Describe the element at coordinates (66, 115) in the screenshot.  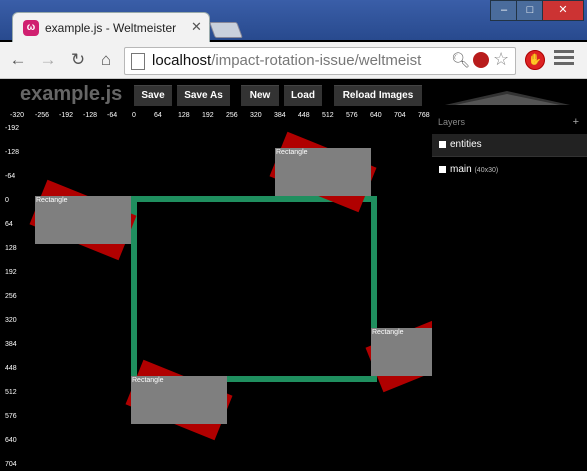
I see `ruler-x-tick: -192` at that location.